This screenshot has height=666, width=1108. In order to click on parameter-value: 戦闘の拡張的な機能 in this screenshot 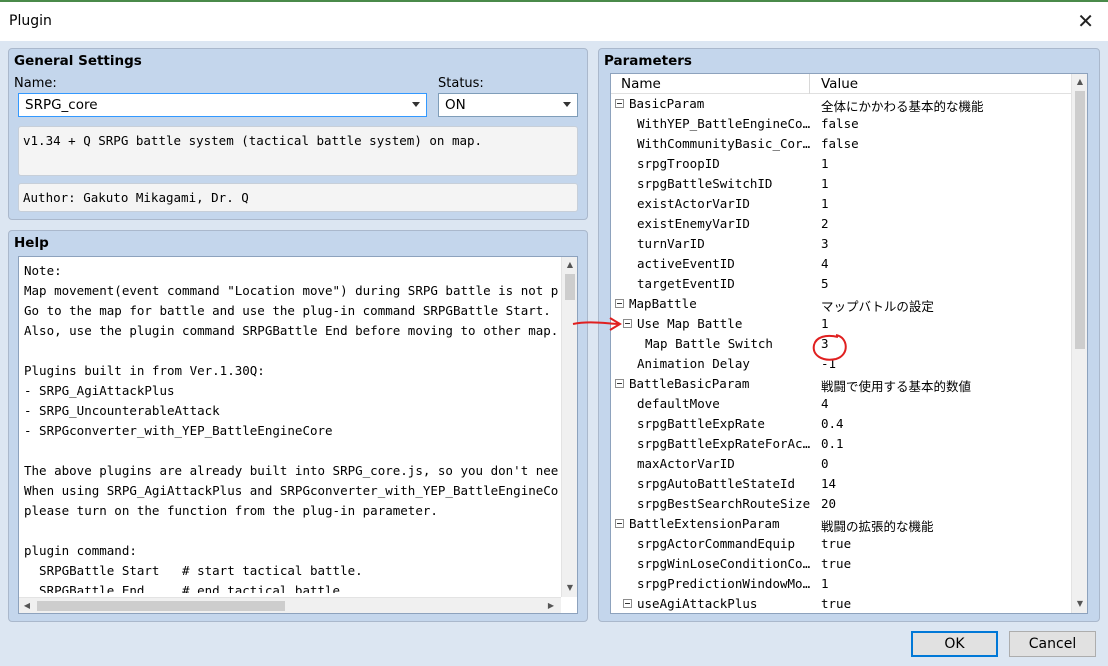, I will do `click(941, 525)`.